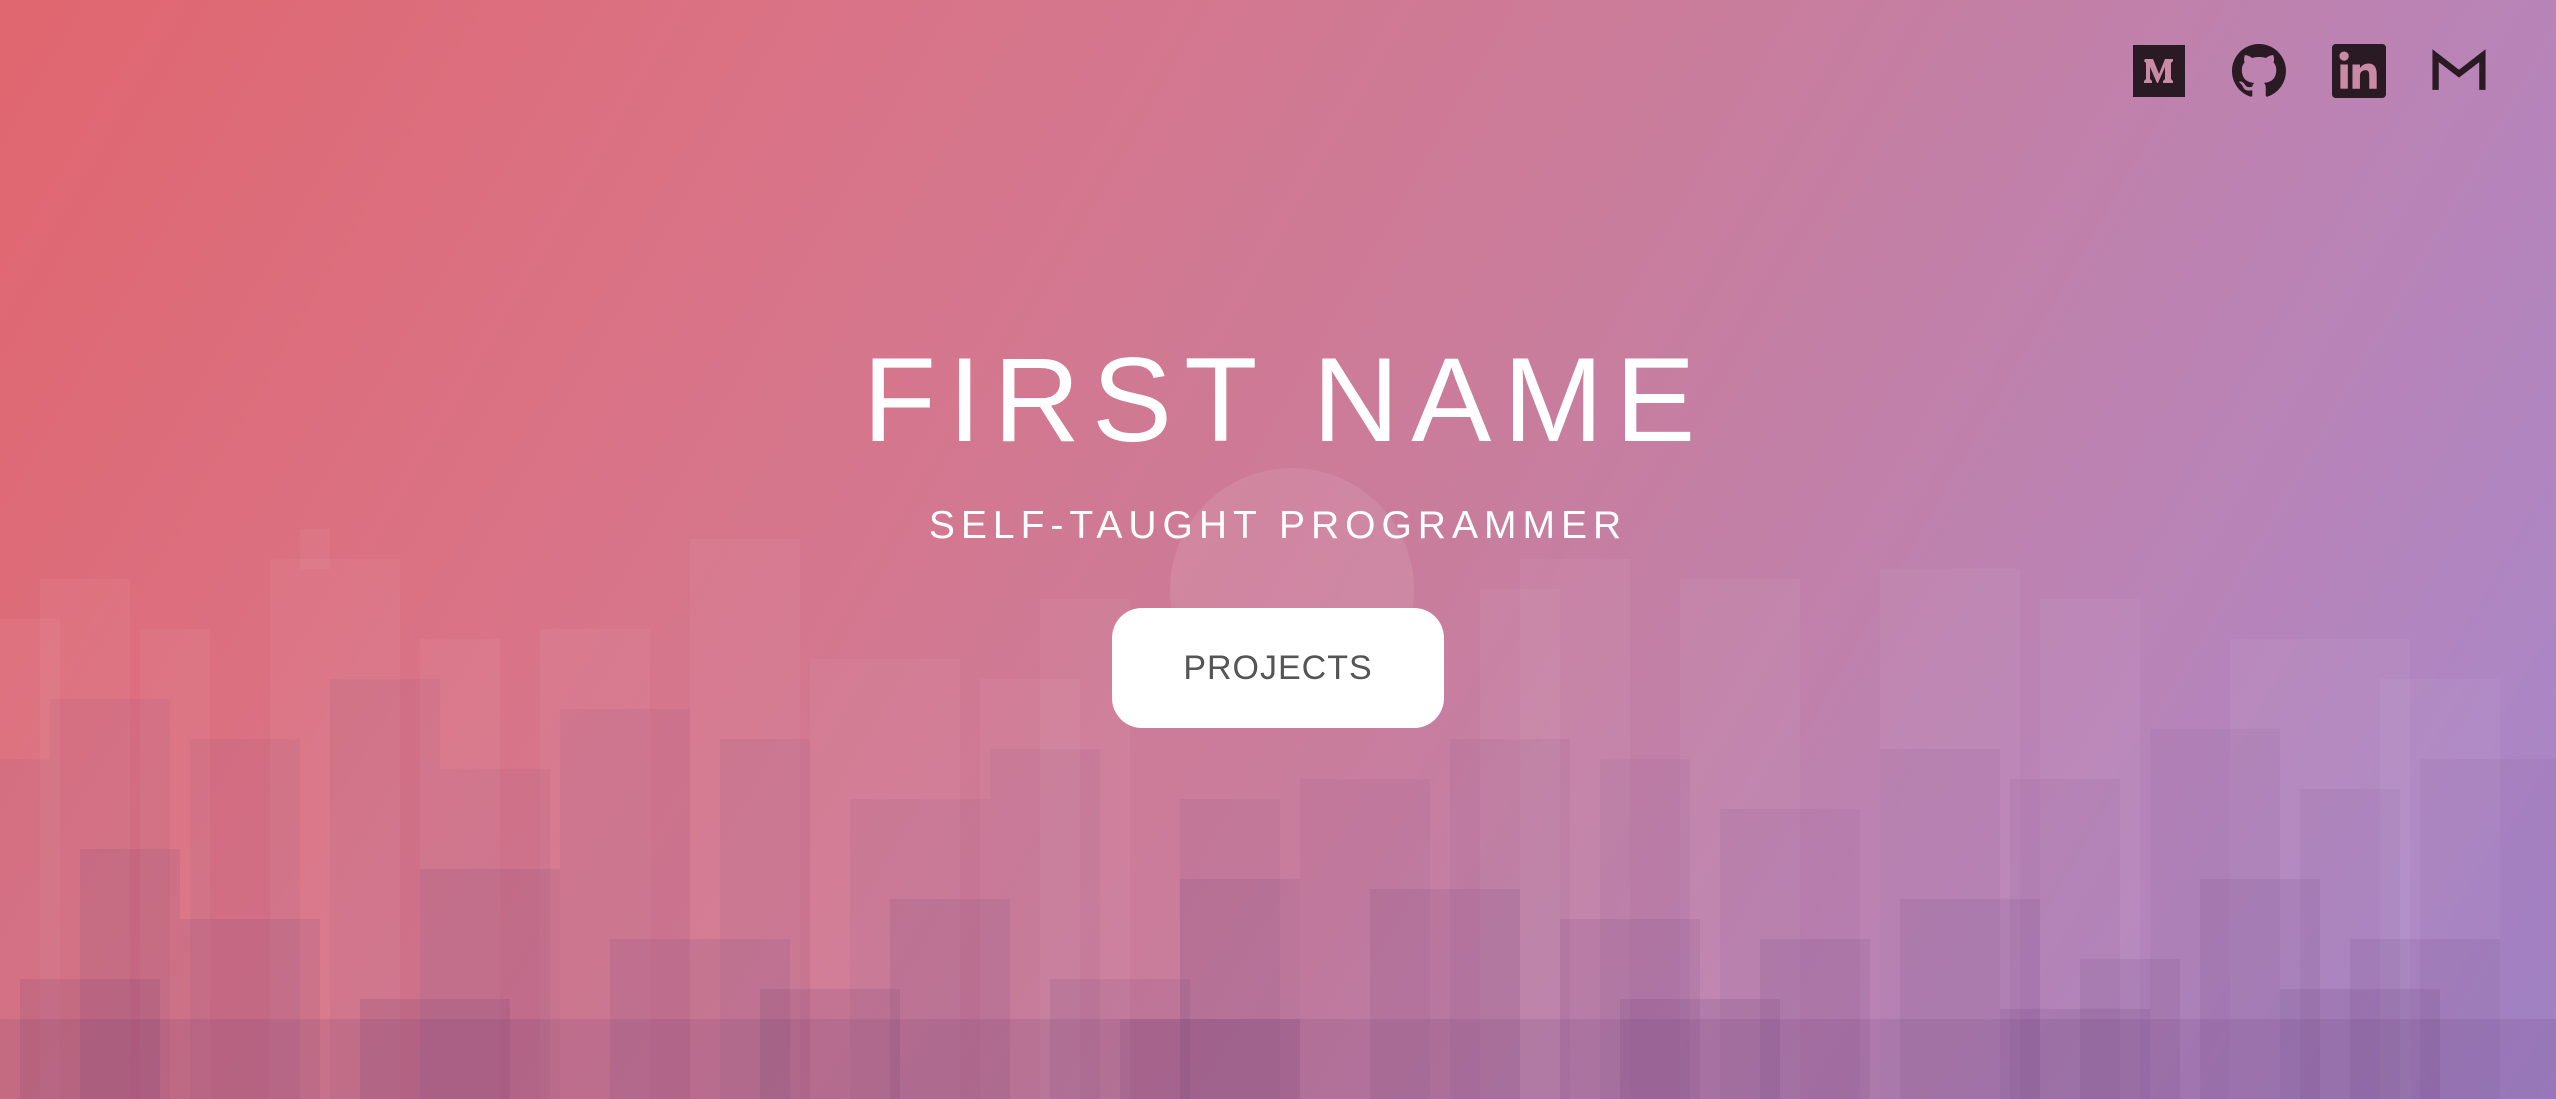  What do you see at coordinates (1278, 525) in the screenshot?
I see `hero-tagline: SELF-TAUGHT PROGRAMMER` at bounding box center [1278, 525].